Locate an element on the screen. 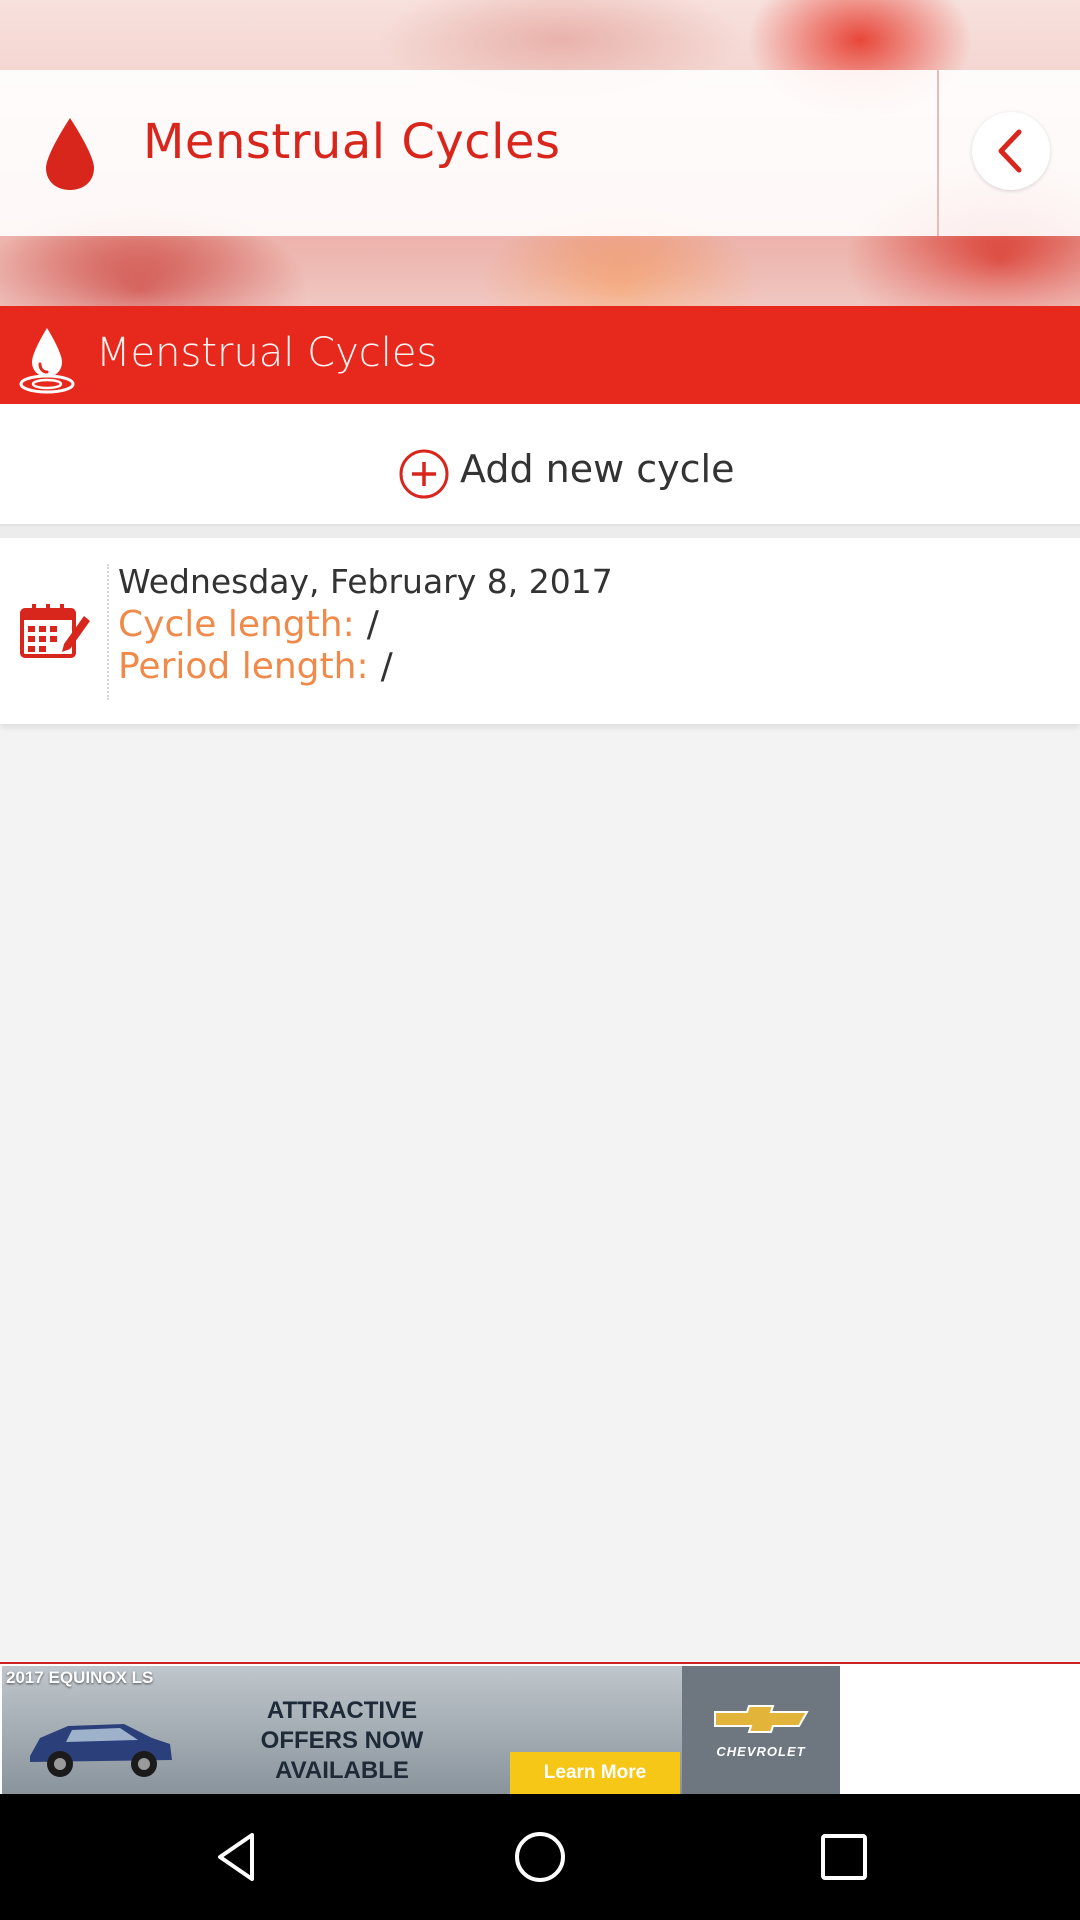  ad-learn-more-button: Learn More is located at coordinates (595, 1773).